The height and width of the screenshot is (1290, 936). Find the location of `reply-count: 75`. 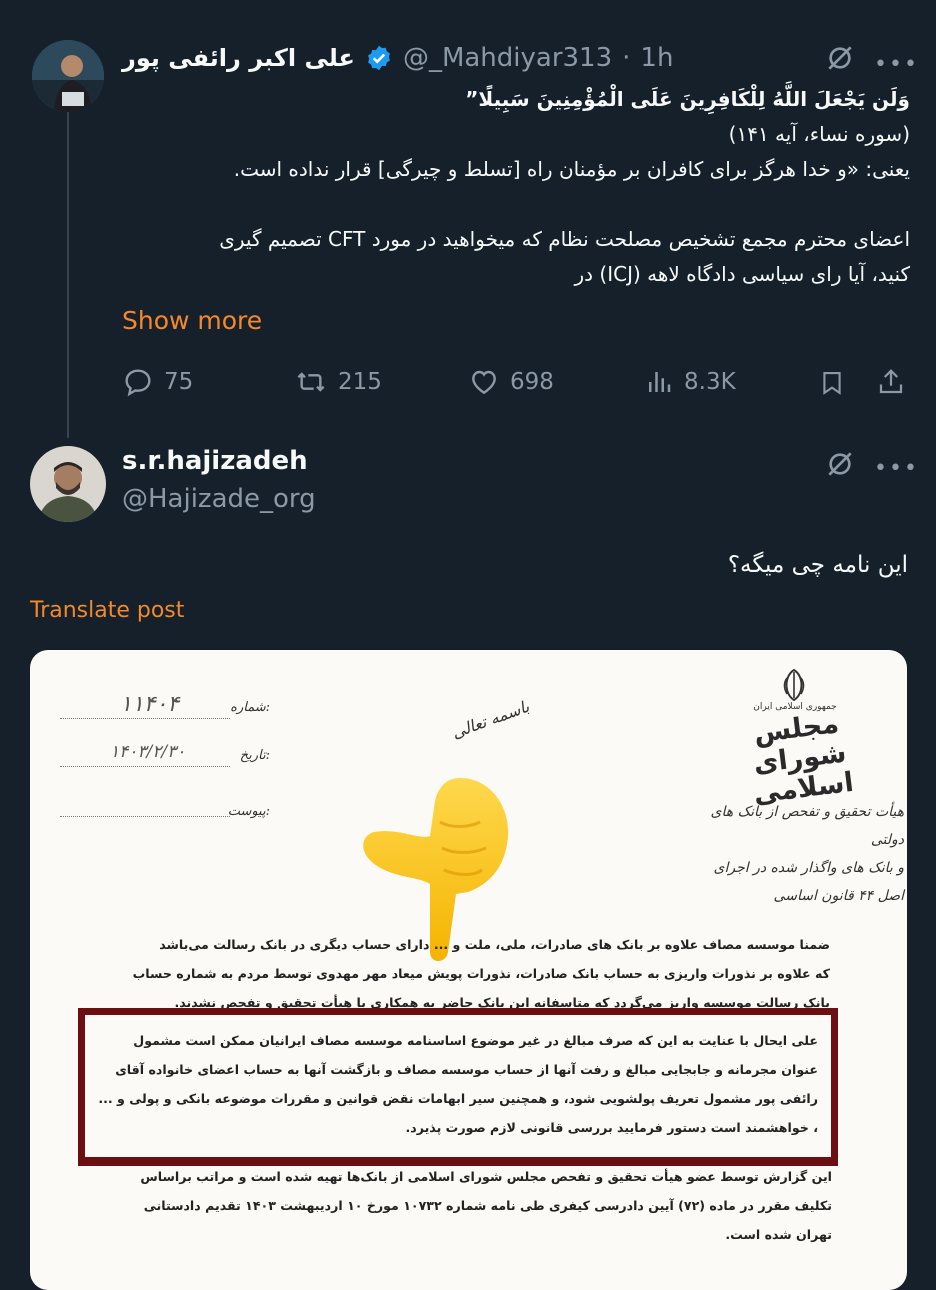

reply-count: 75 is located at coordinates (179, 382).